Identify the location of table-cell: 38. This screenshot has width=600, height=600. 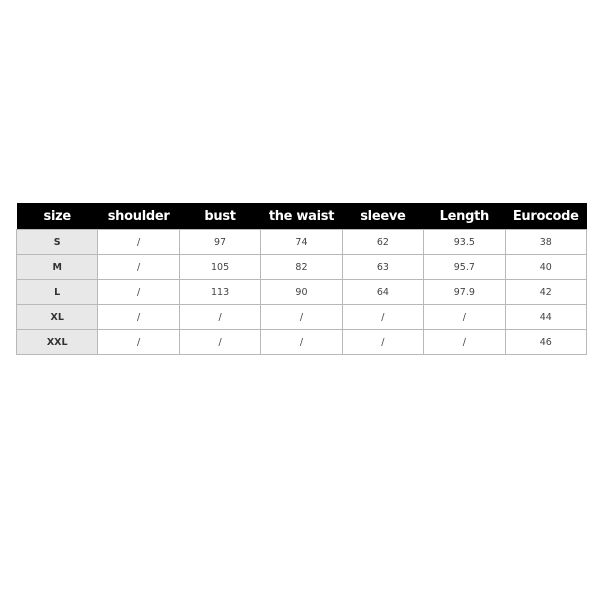
(546, 242).